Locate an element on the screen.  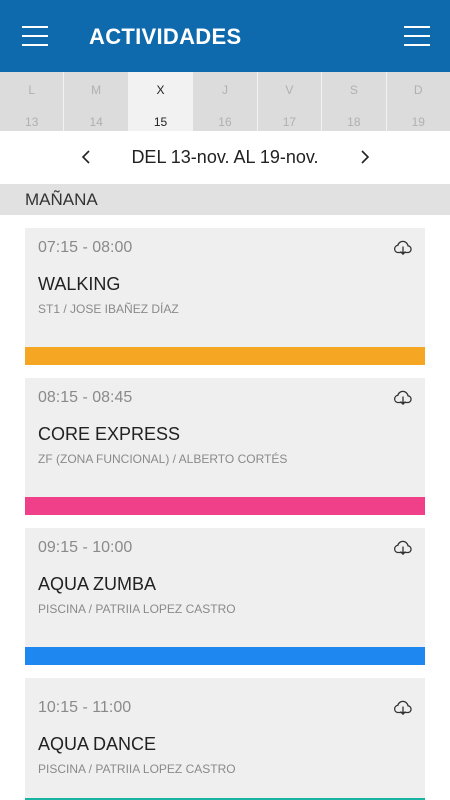
day-number: 18 is located at coordinates (354, 122).